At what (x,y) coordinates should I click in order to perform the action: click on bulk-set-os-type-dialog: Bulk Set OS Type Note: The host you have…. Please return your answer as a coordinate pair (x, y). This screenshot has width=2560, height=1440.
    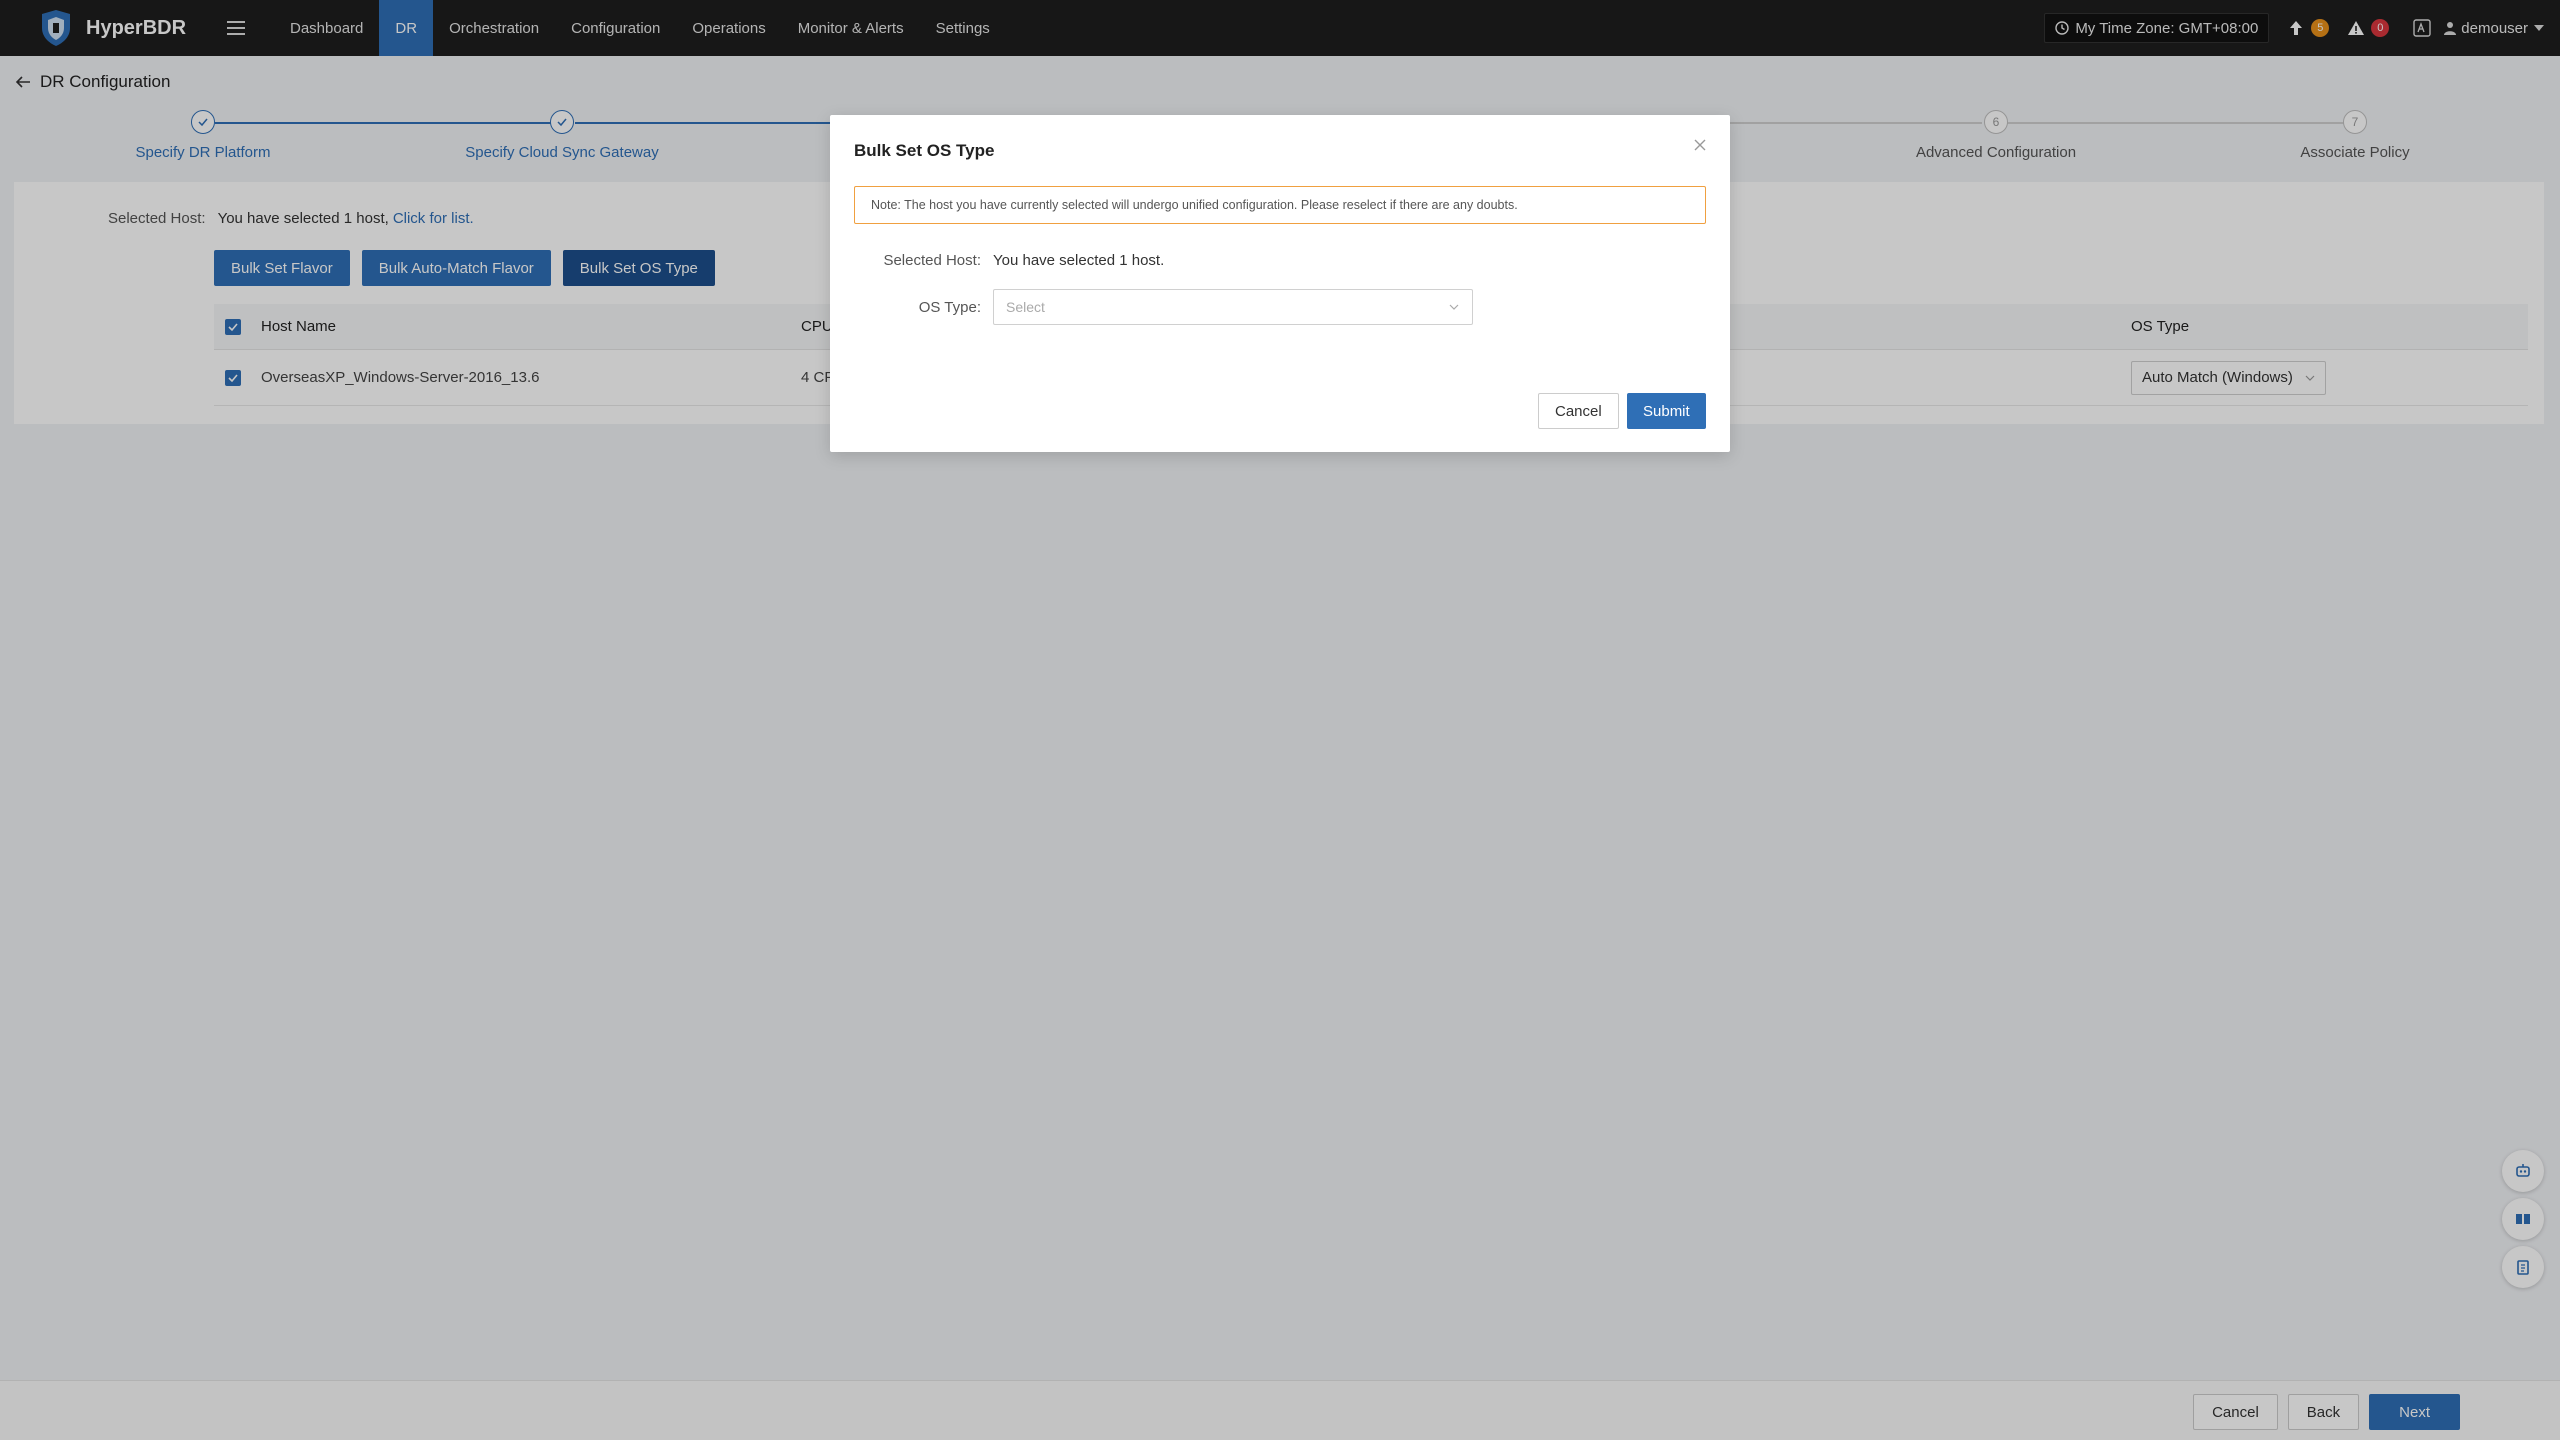
    Looking at the image, I should click on (1280, 283).